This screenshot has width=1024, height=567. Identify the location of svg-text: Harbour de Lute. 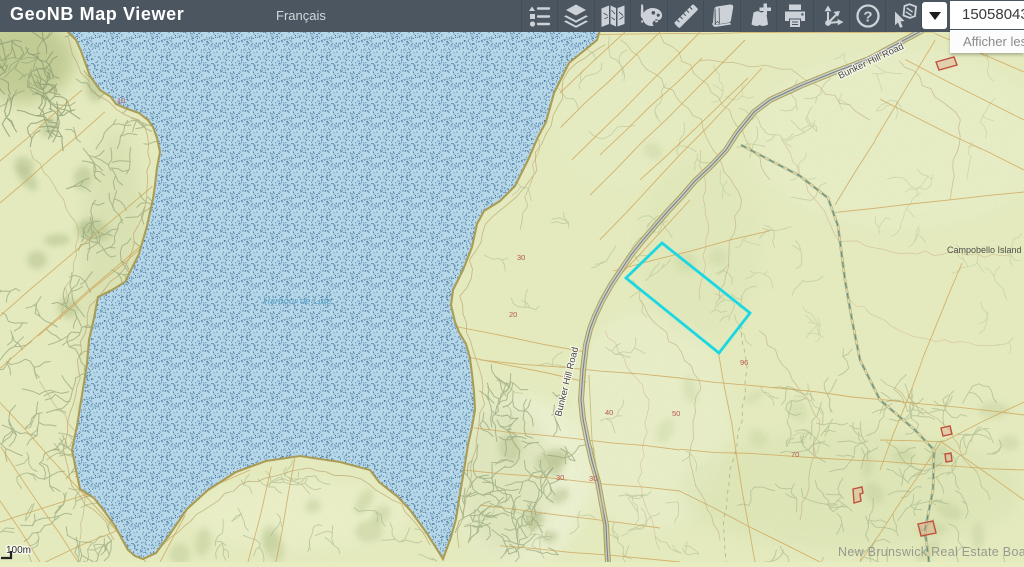
(297, 301).